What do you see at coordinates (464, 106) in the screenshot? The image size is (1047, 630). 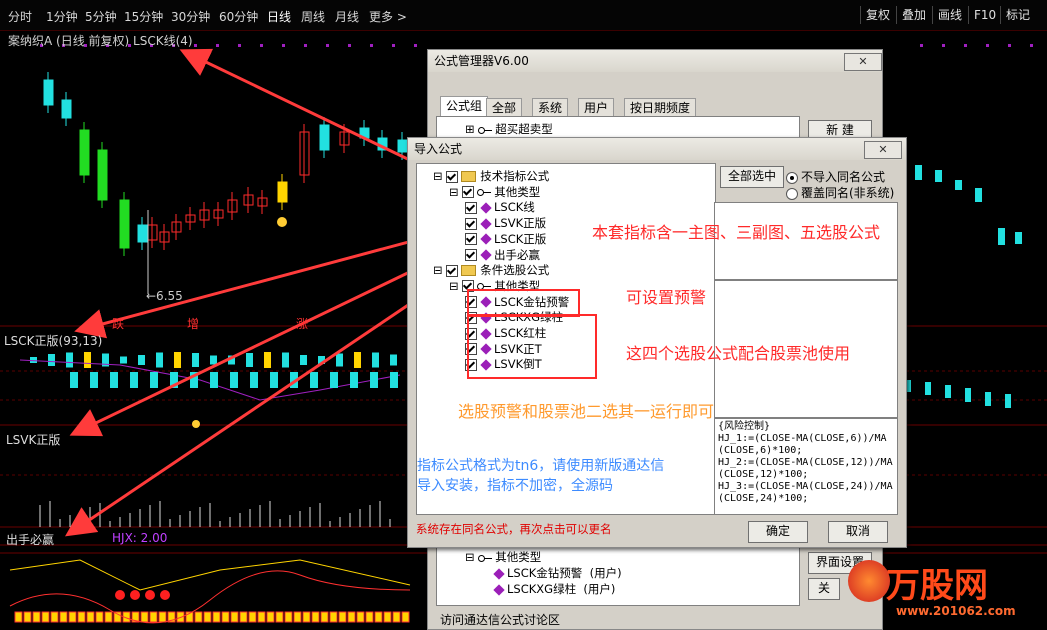 I see `tab-formula-group: 公式组` at bounding box center [464, 106].